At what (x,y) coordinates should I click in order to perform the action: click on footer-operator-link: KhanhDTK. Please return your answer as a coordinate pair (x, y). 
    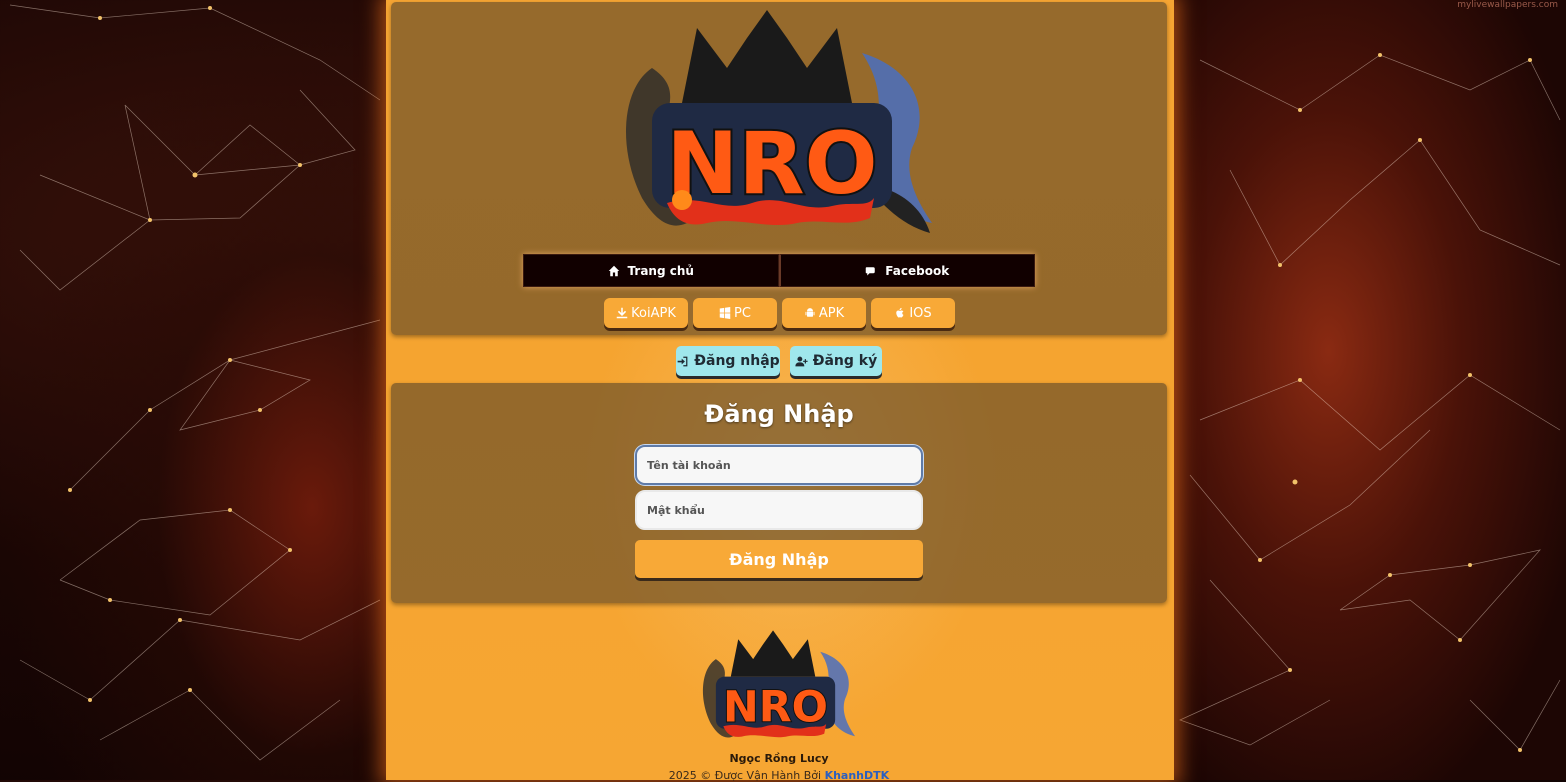
    Looking at the image, I should click on (857, 775).